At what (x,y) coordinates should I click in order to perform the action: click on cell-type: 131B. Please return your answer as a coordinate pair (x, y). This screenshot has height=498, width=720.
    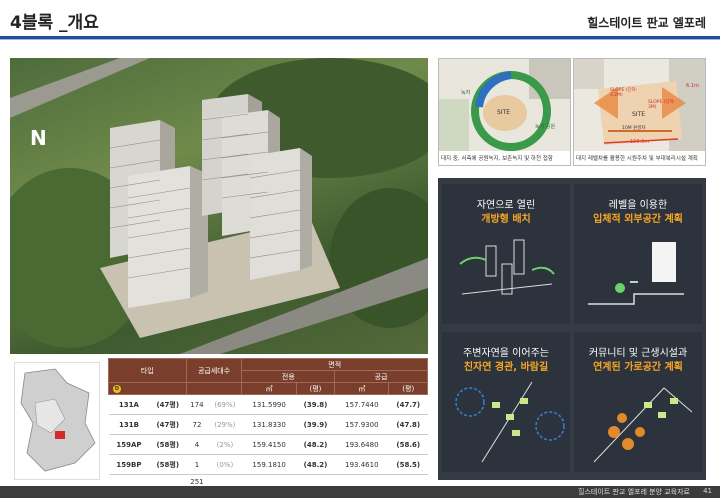
    Looking at the image, I should click on (129, 424).